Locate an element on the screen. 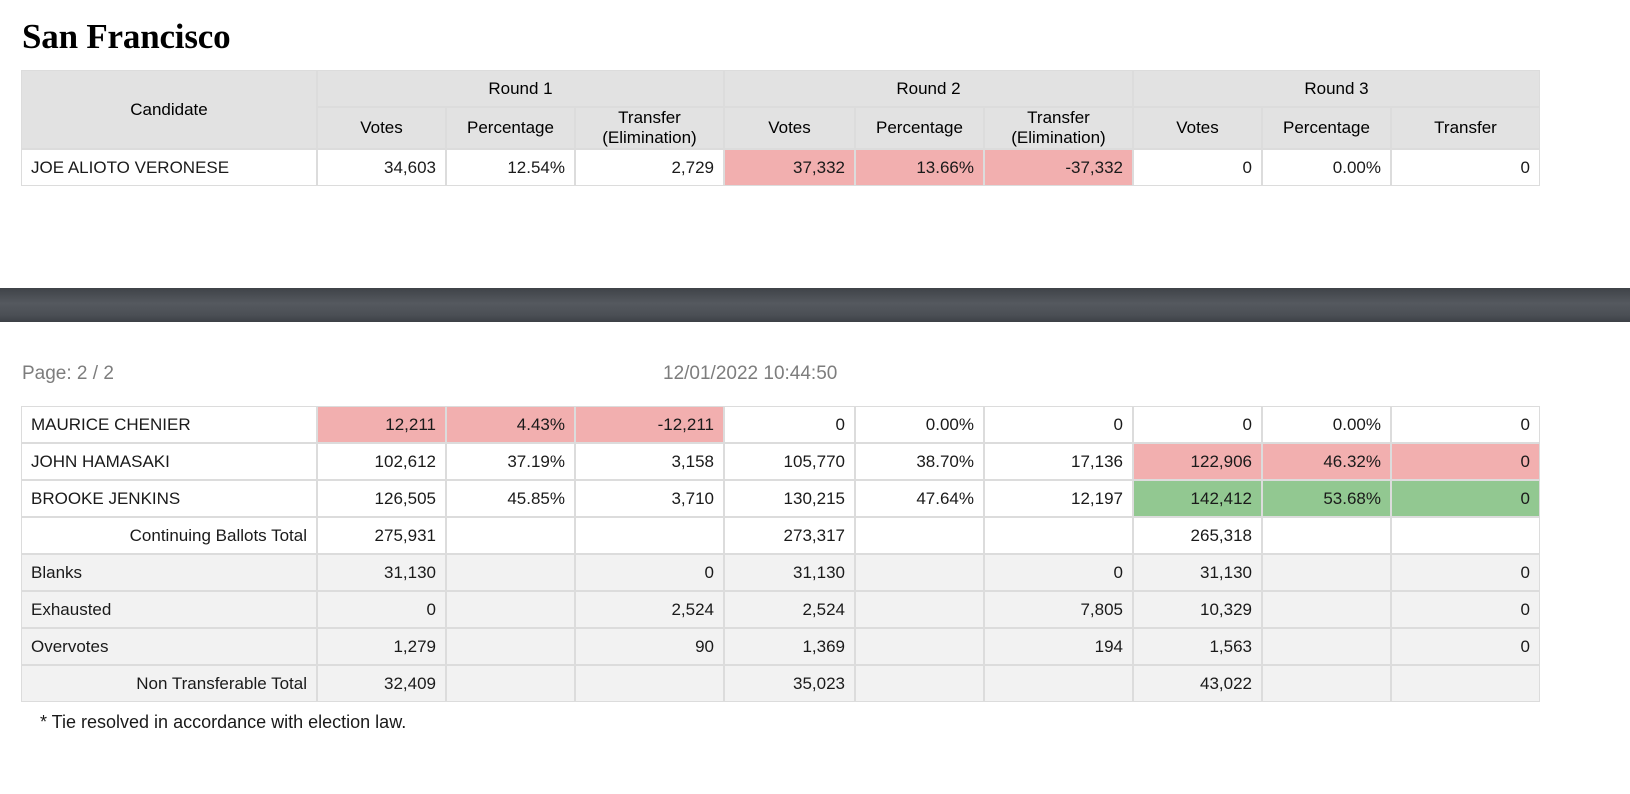 The image size is (1630, 794). r2-votes-cell: 105,770 is located at coordinates (789, 461).